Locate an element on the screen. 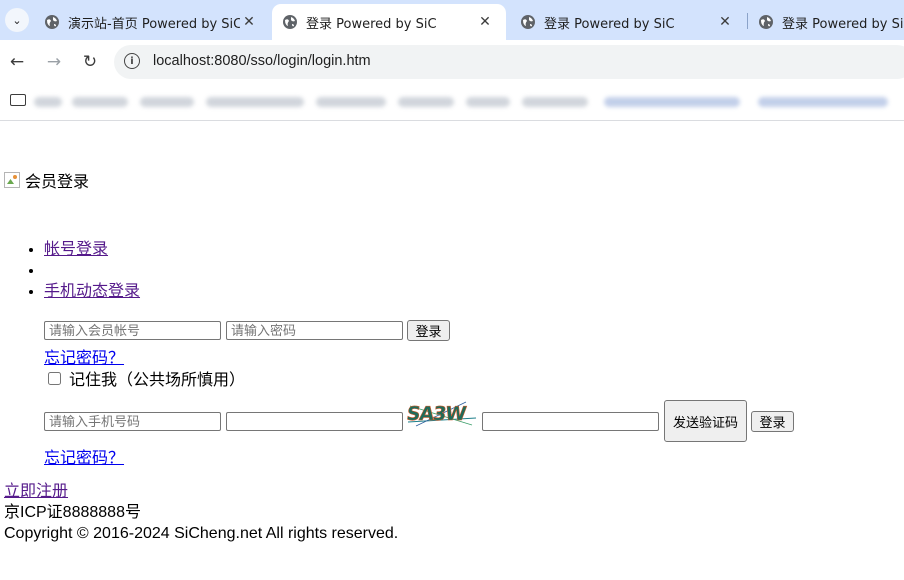 This screenshot has height=580, width=904. url-text: localhost:8080/sso/login/login.htm is located at coordinates (262, 61).